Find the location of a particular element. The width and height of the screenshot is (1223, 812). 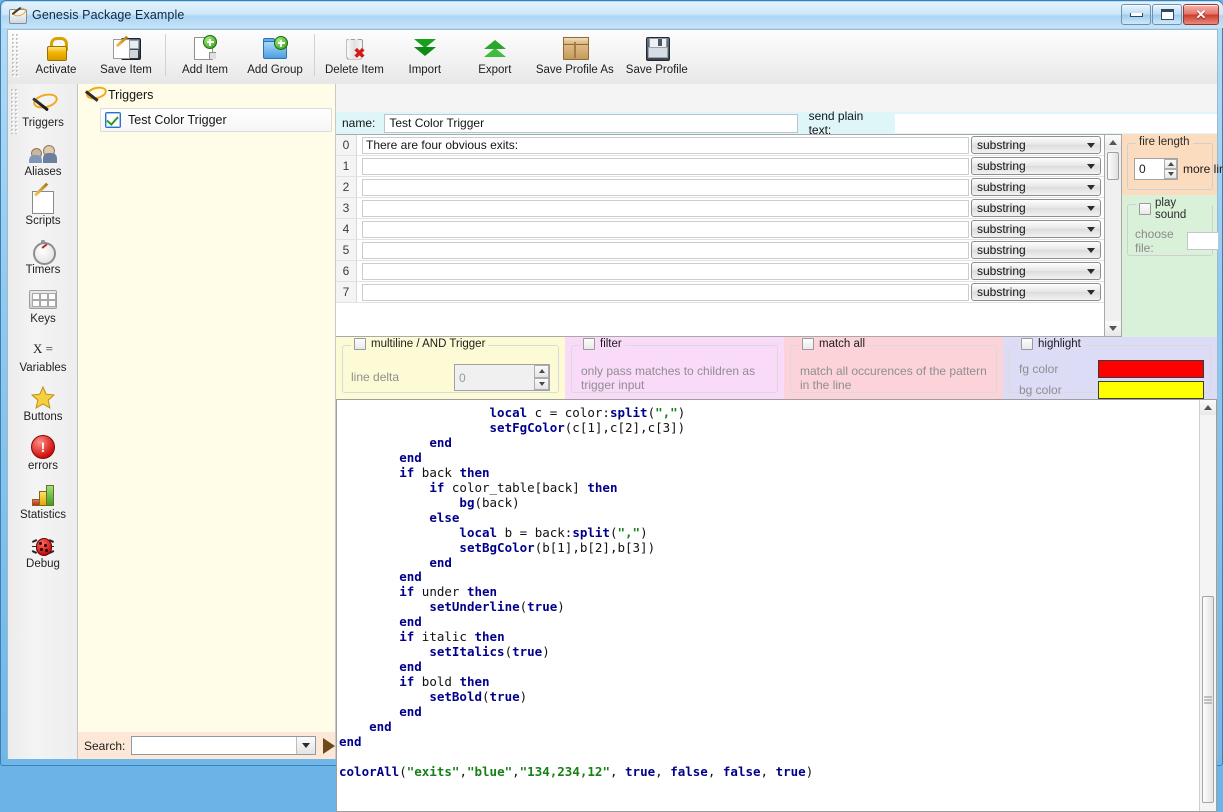

tree-item-checkbox is located at coordinates (113, 120).